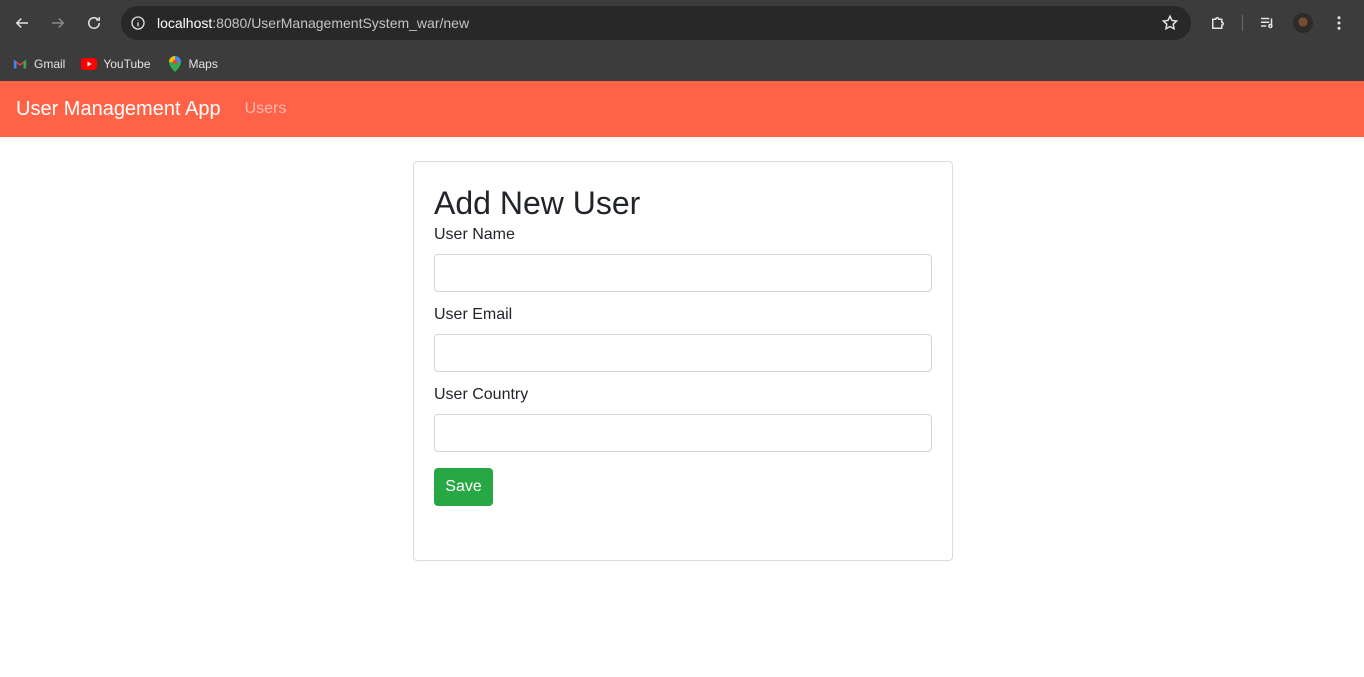  I want to click on bookmarks-bar: Gmail YouTube Maps, so click(682, 63).